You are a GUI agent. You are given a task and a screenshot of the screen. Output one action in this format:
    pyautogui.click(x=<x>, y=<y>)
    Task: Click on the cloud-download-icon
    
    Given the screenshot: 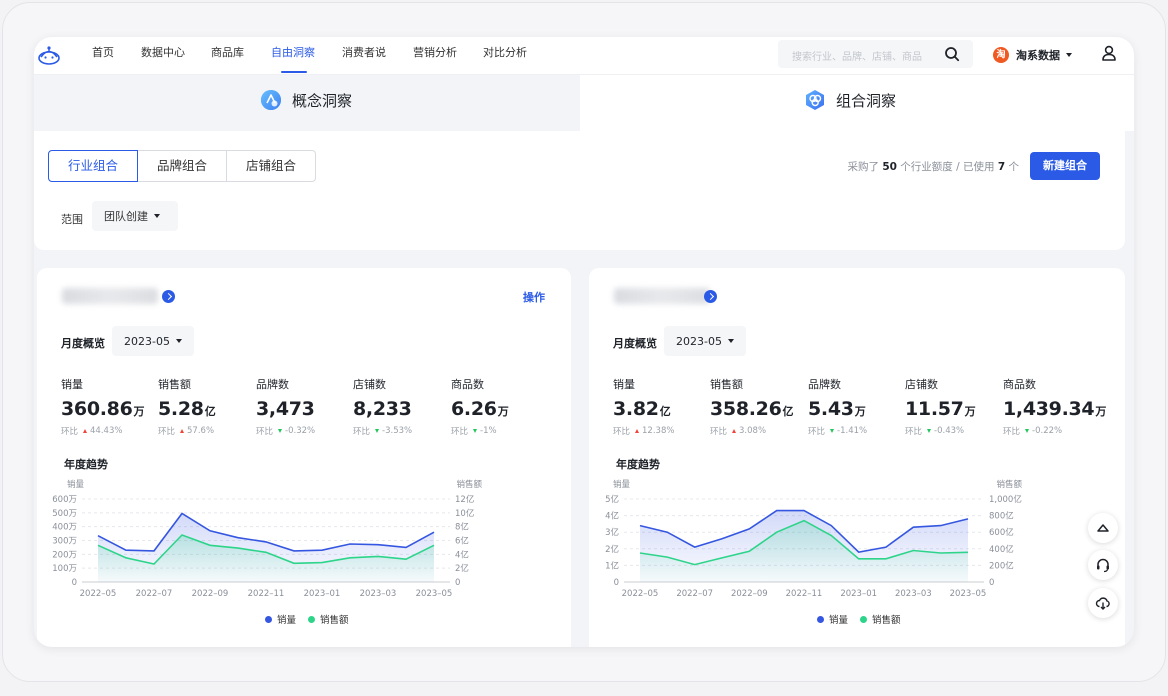 What is the action you would take?
    pyautogui.click(x=1102, y=603)
    